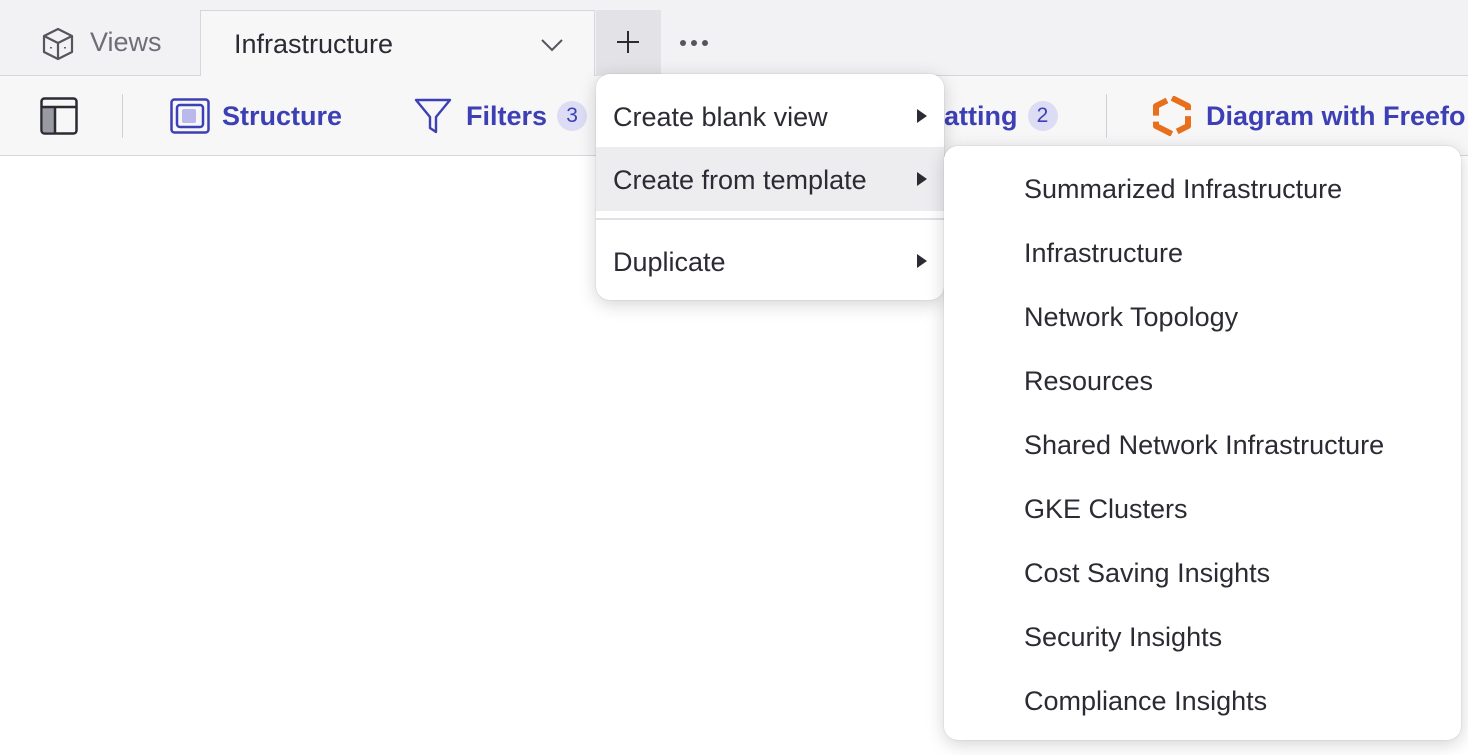  I want to click on template-gke-clusters: GKE Clusters, so click(1202, 502).